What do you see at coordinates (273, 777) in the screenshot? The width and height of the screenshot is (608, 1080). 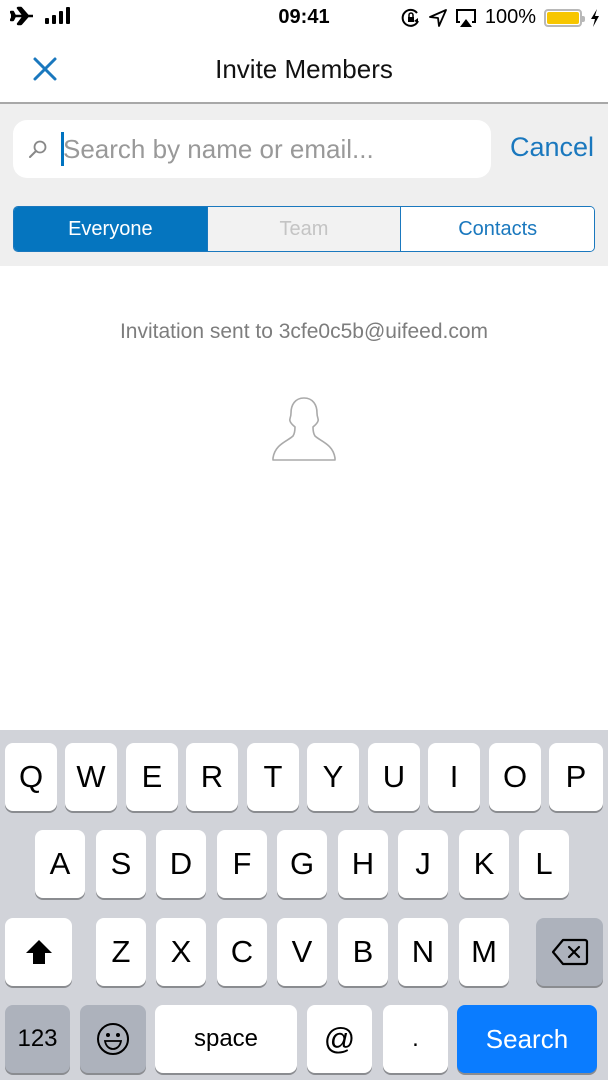 I see `key-t: T` at bounding box center [273, 777].